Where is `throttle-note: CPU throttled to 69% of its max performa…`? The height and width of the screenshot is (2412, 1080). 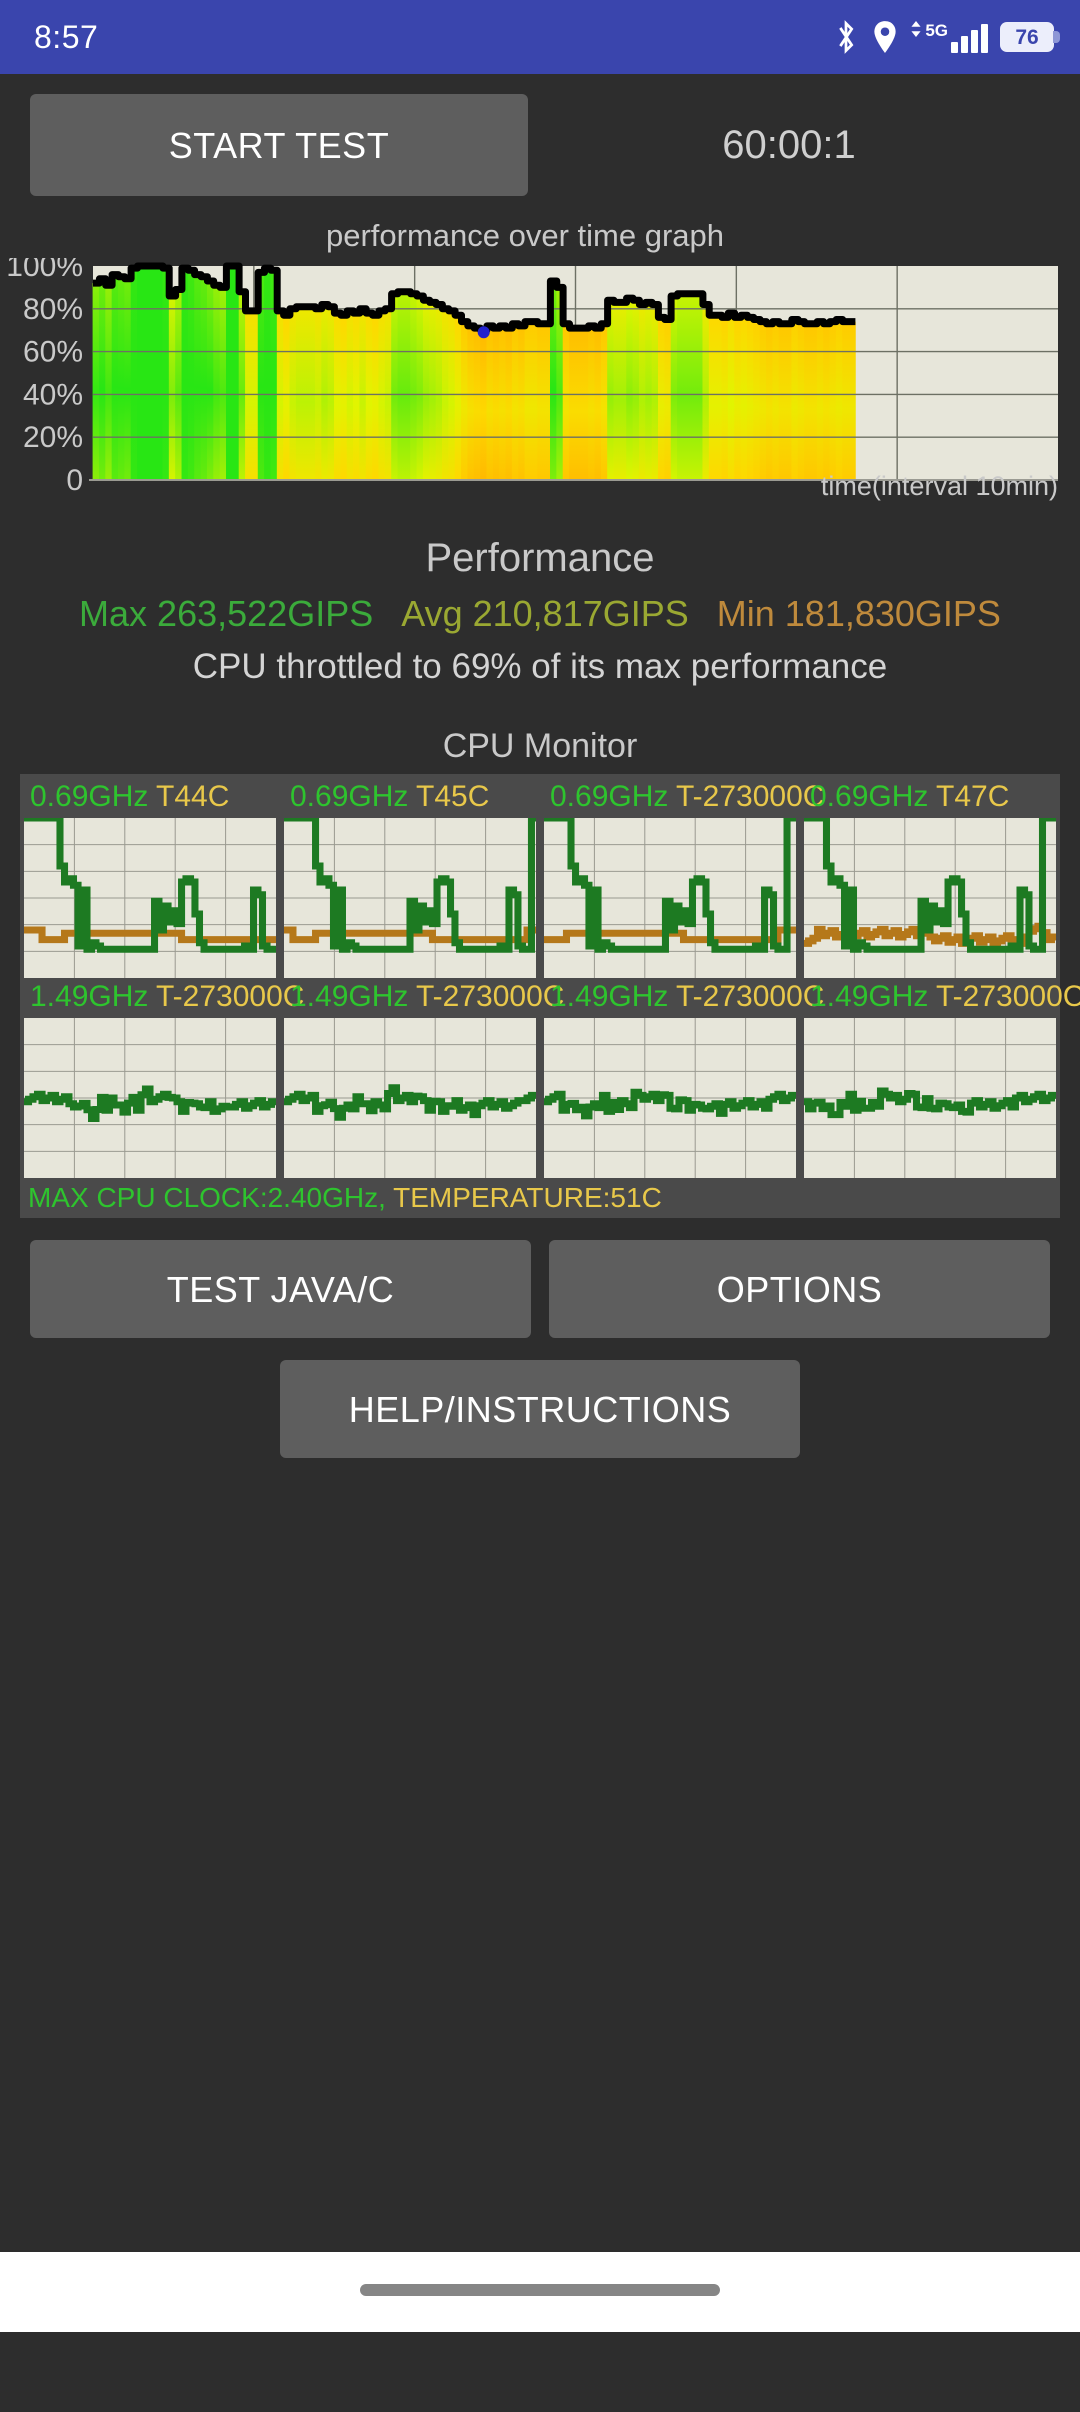
throttle-note: CPU throttled to 69% of its max performa… is located at coordinates (540, 666).